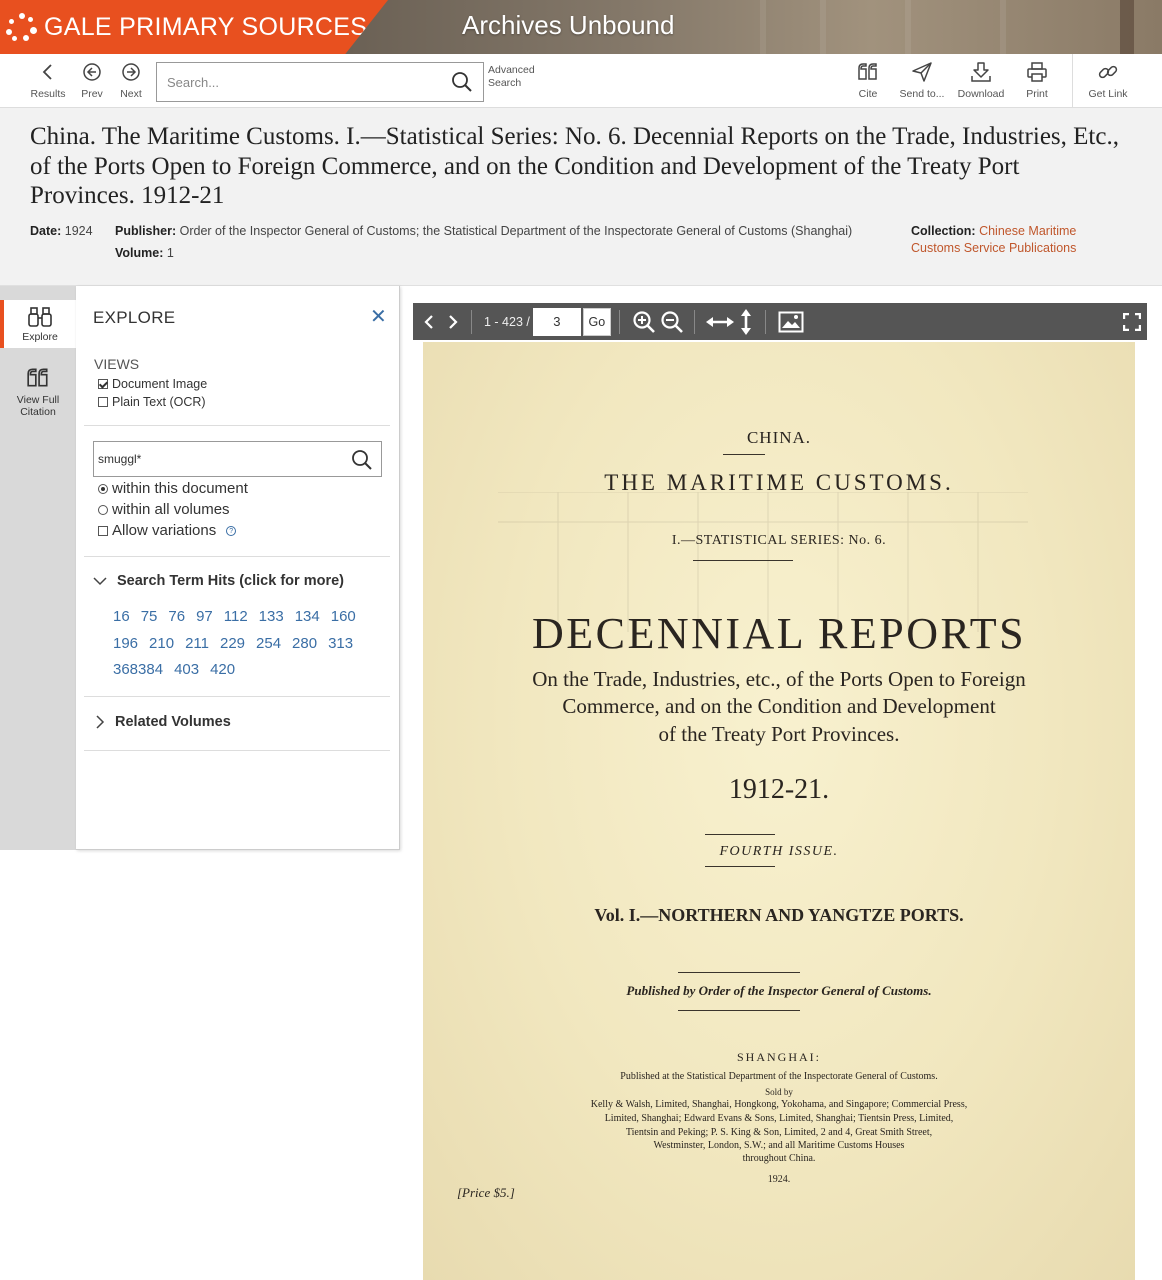  Describe the element at coordinates (672, 322) in the screenshot. I see `zoom-out-button` at that location.